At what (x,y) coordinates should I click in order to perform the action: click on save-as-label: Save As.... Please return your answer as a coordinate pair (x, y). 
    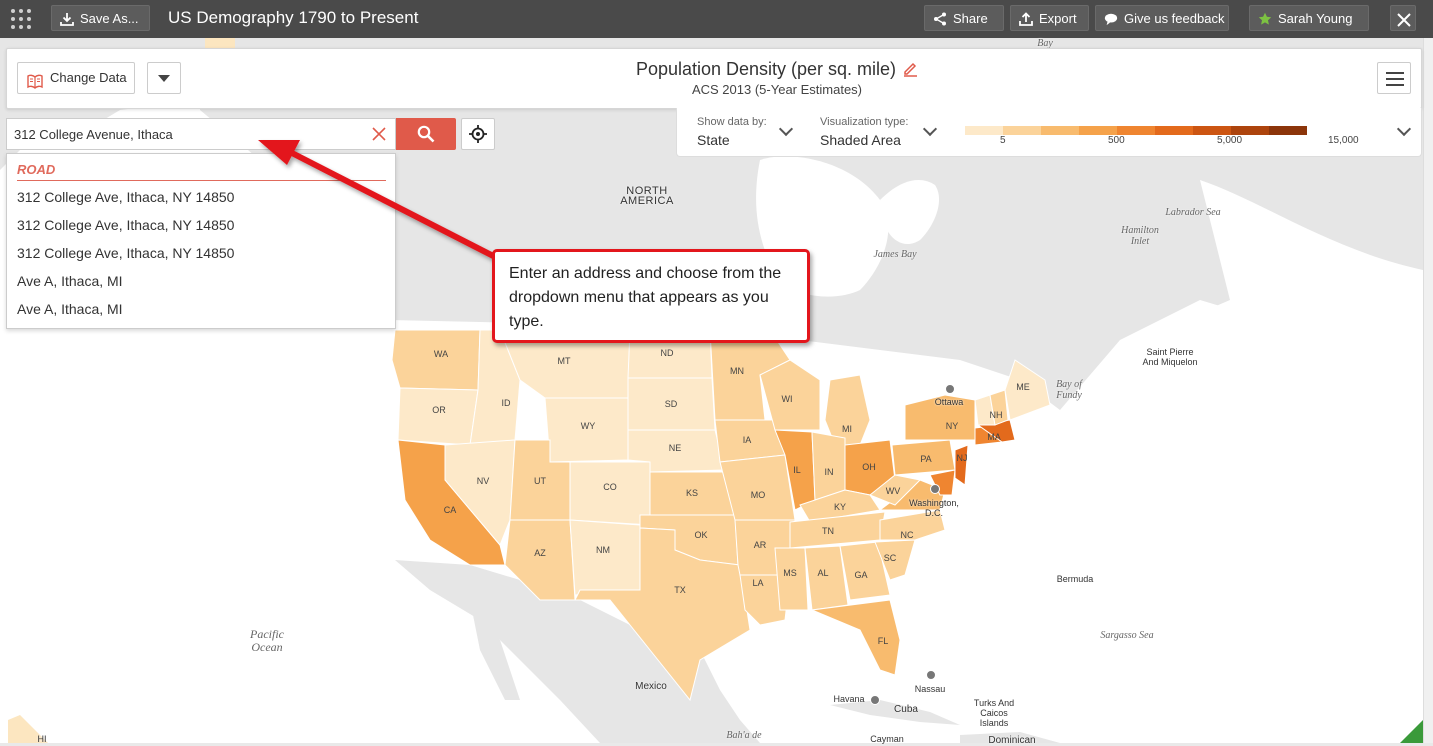
    Looking at the image, I should click on (109, 18).